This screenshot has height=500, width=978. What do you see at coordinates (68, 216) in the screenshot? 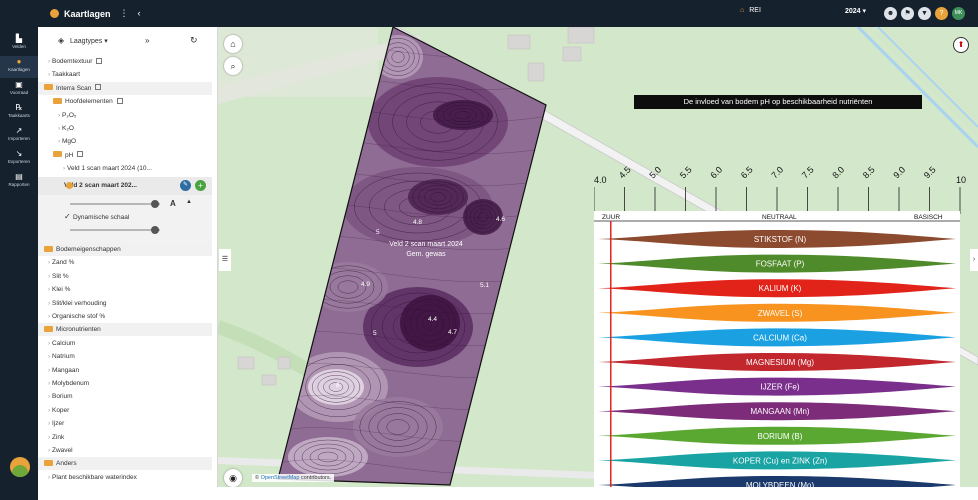
I see `check-icon: ✓` at bounding box center [68, 216].